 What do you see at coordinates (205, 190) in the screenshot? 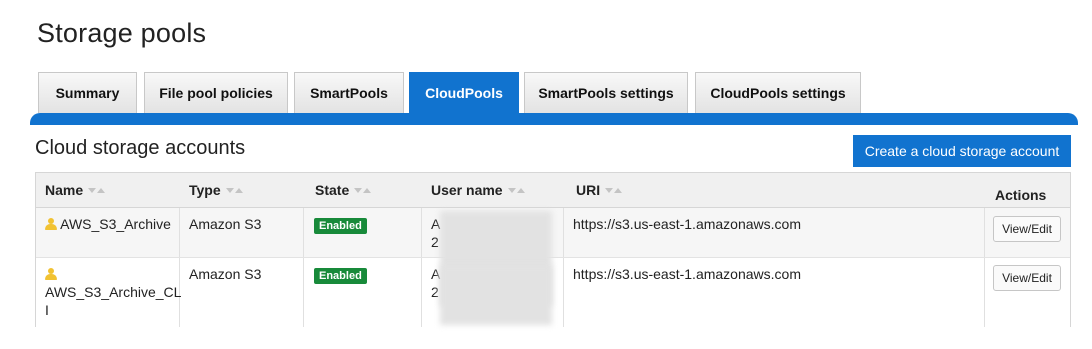
I see `column-header-label: Type` at bounding box center [205, 190].